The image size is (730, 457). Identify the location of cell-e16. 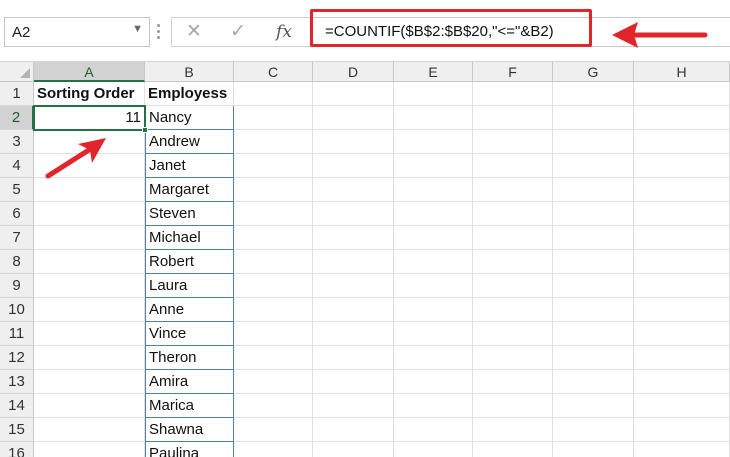
(433, 449).